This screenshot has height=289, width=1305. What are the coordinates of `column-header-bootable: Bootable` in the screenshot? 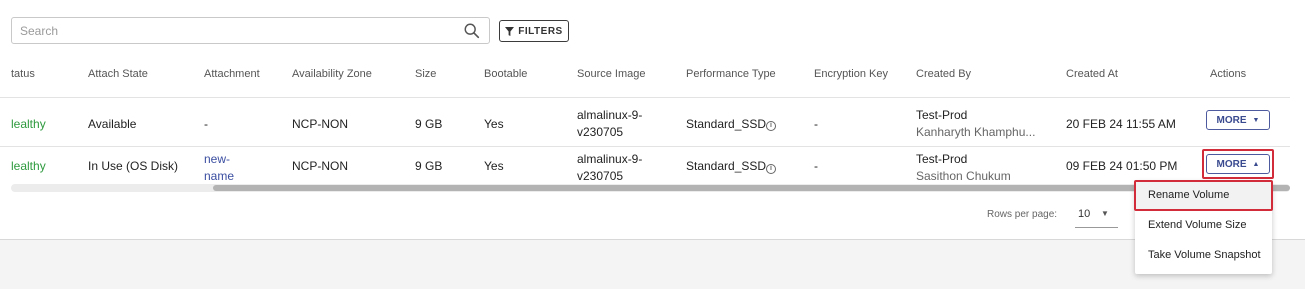 It's located at (505, 74).